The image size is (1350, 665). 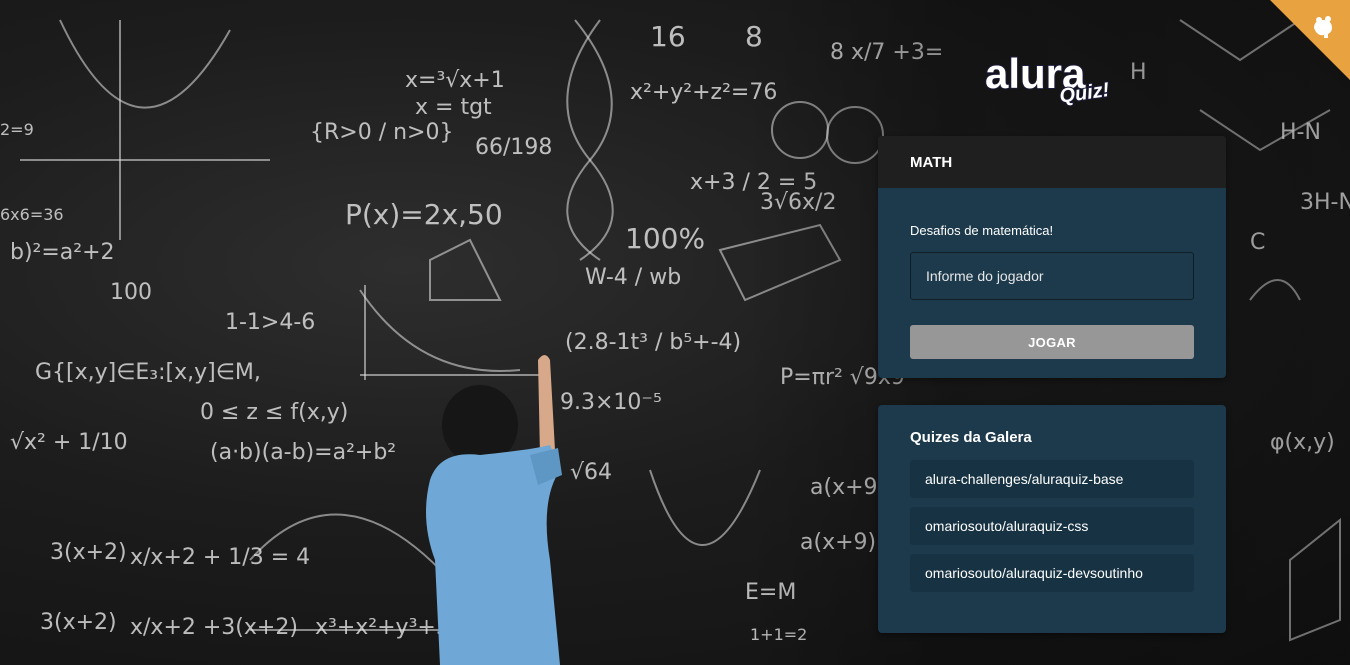 I want to click on gallery-item: omariosouto/aluraquiz-css, so click(x=1052, y=526).